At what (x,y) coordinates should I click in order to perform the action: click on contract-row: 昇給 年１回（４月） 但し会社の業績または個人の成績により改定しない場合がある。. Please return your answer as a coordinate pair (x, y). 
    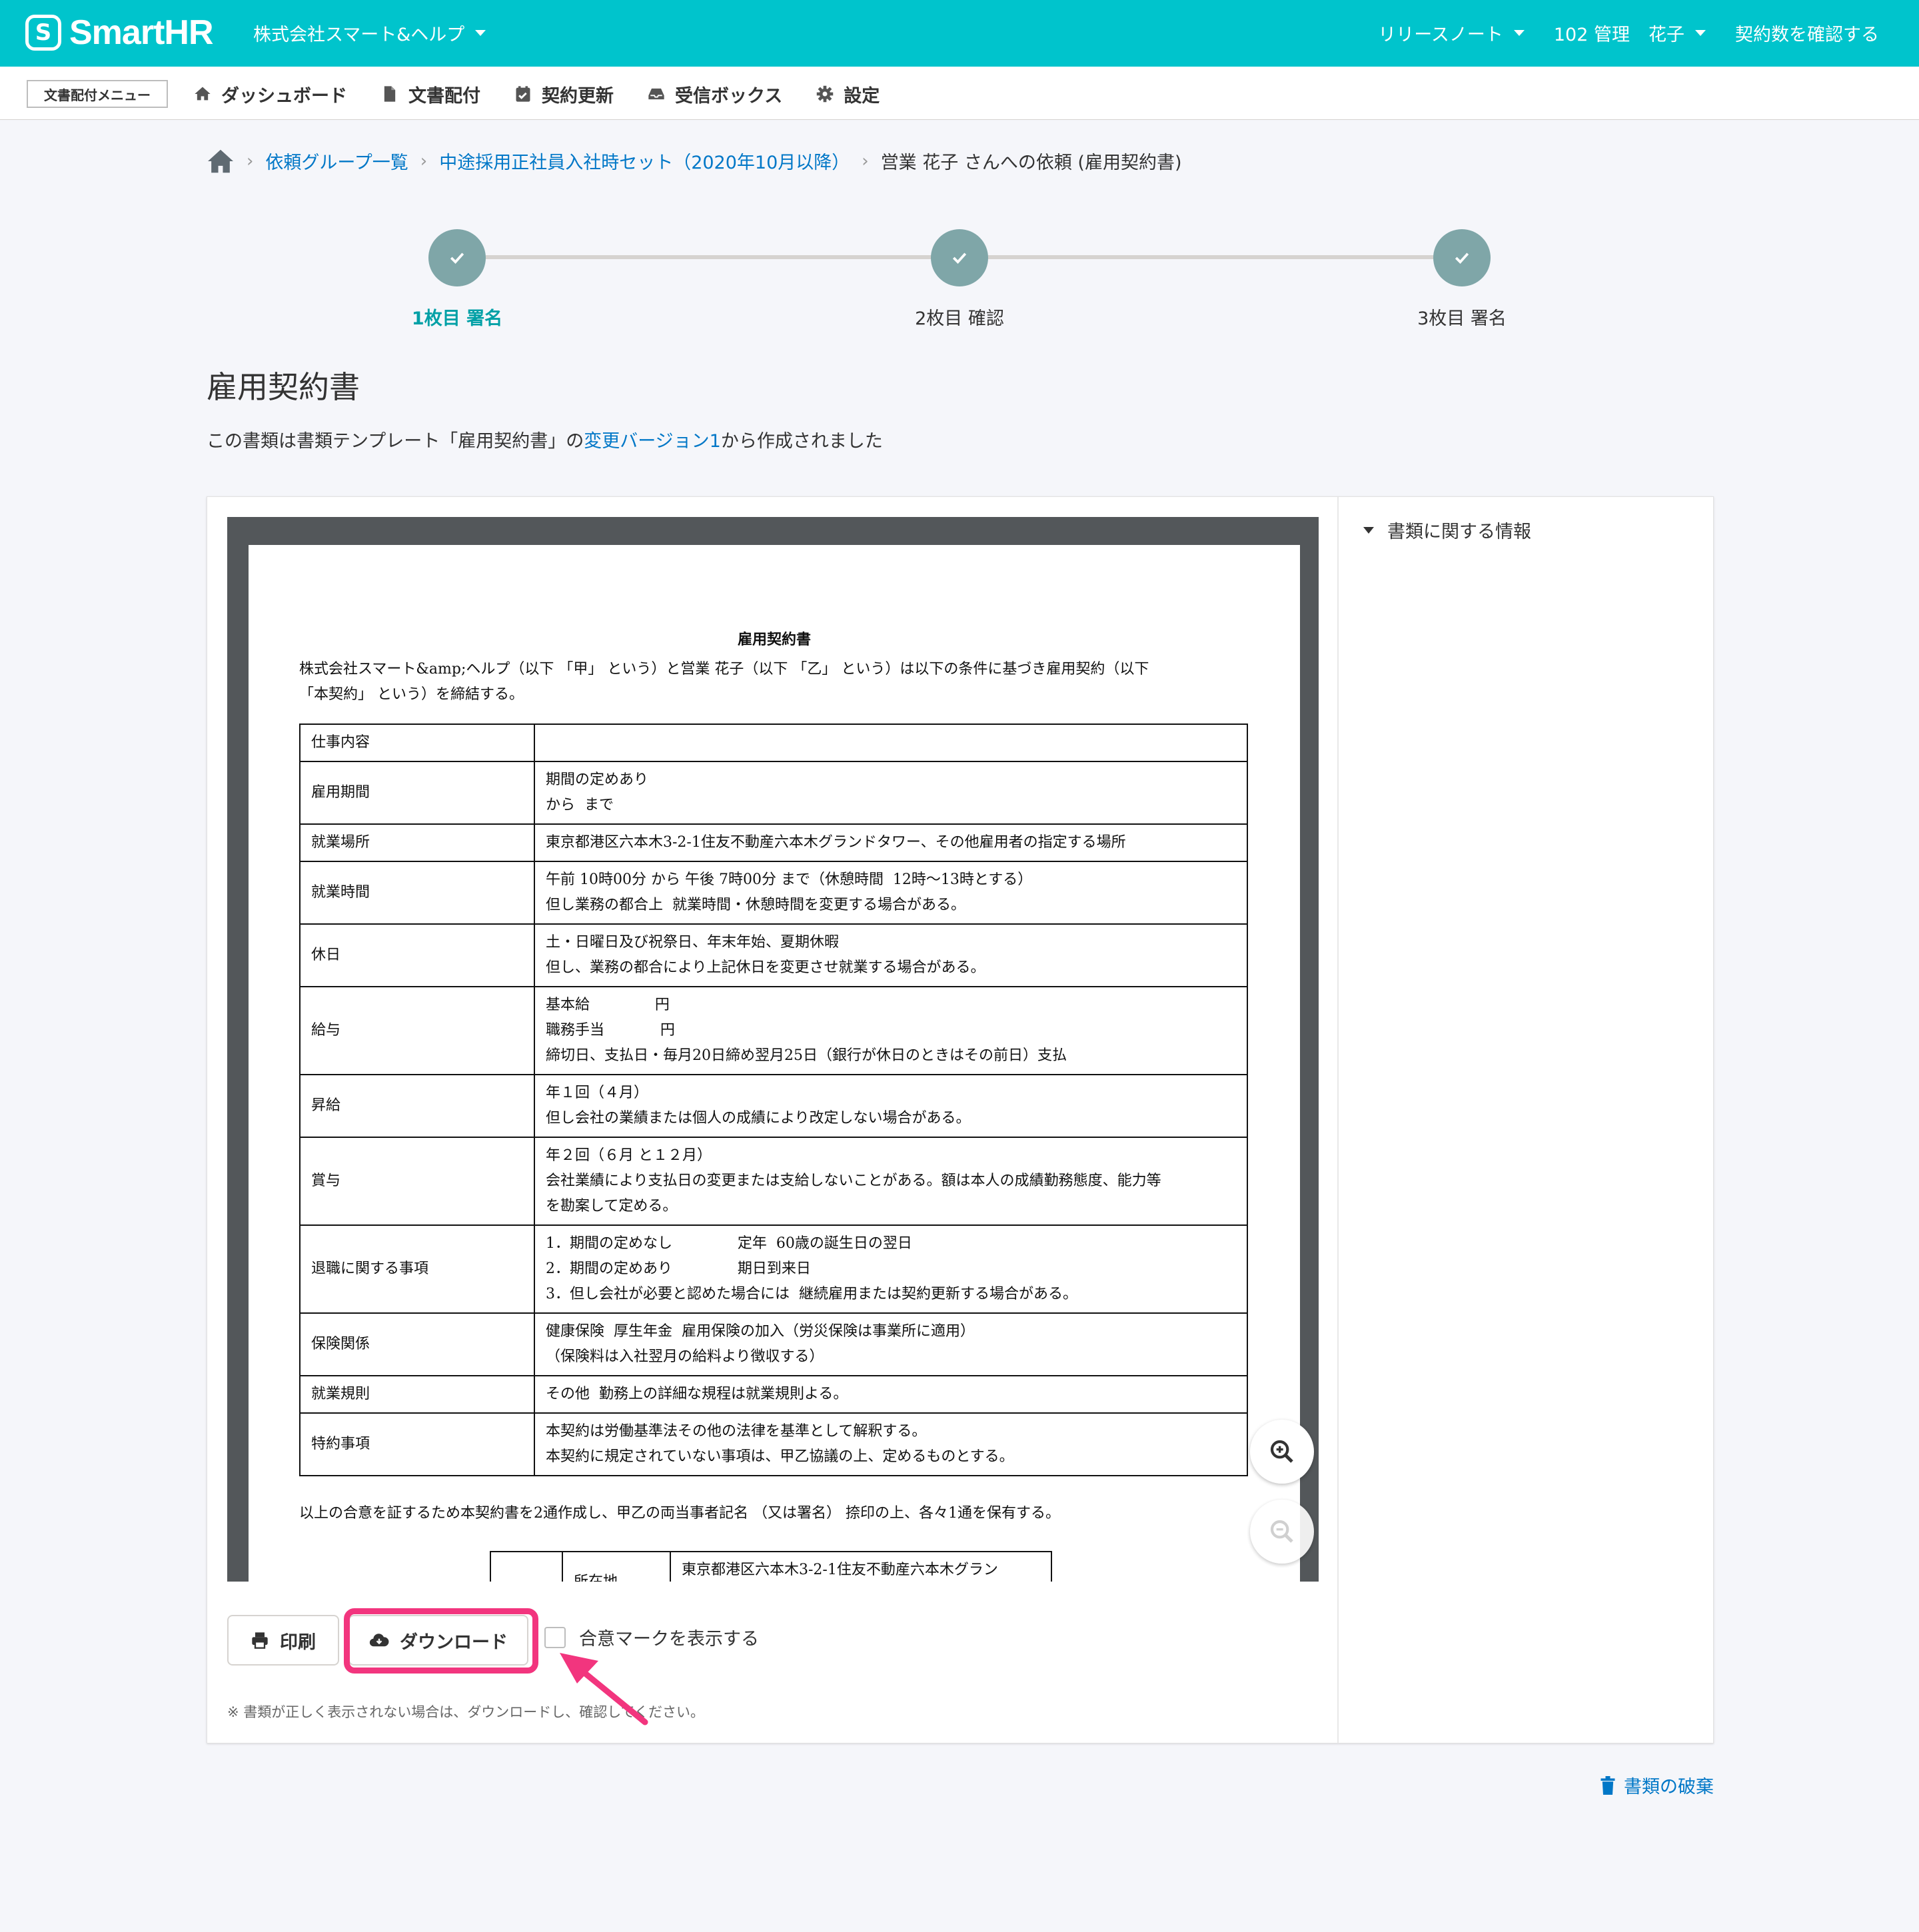
    Looking at the image, I should click on (773, 1106).